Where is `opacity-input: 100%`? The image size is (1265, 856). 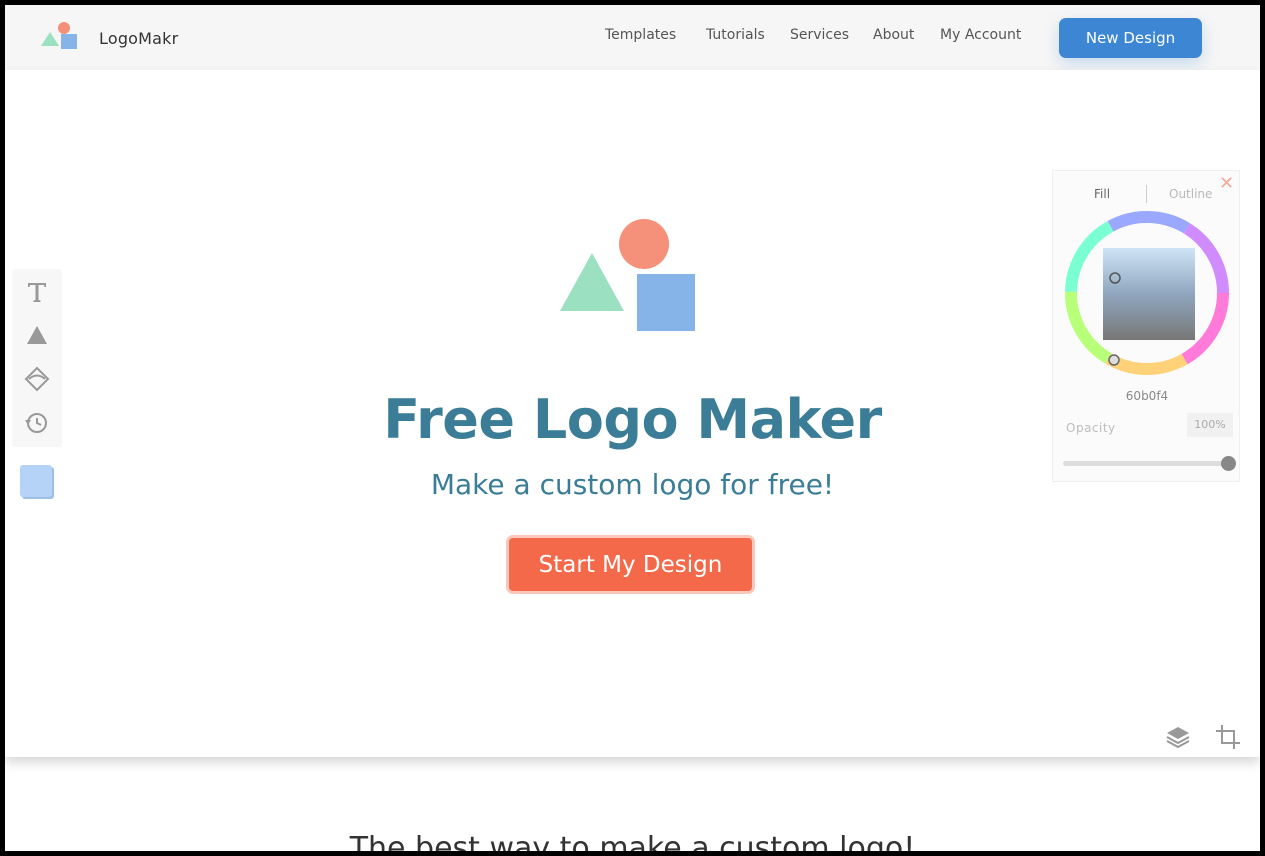
opacity-input: 100% is located at coordinates (1210, 425).